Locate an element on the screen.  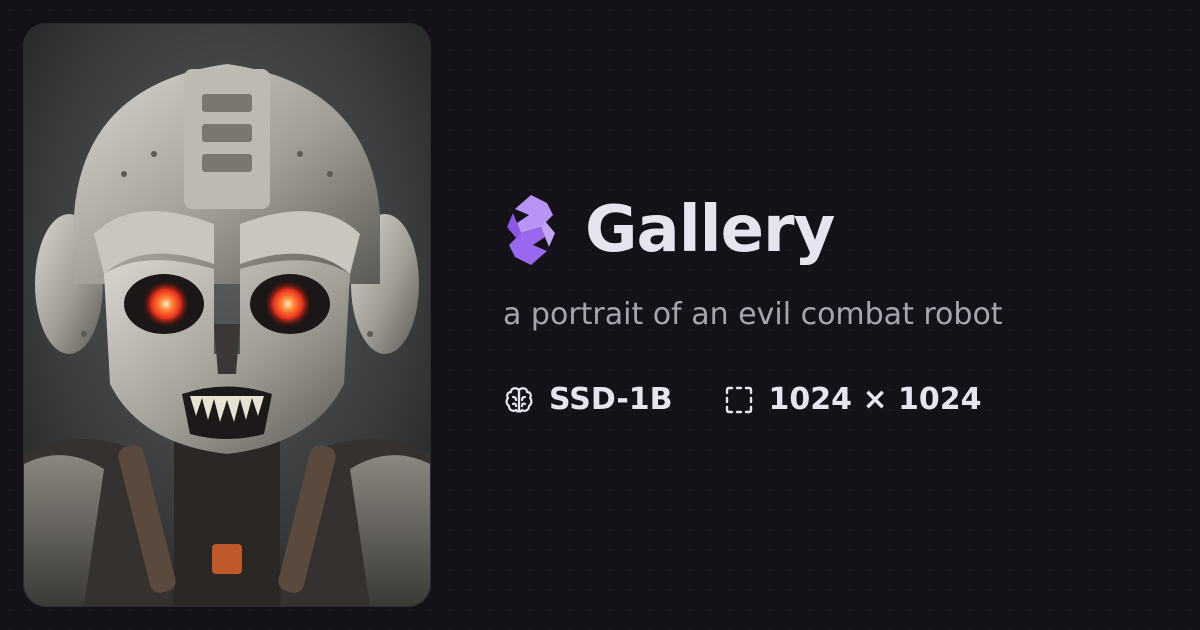
page-title: Gallery is located at coordinates (710, 230).